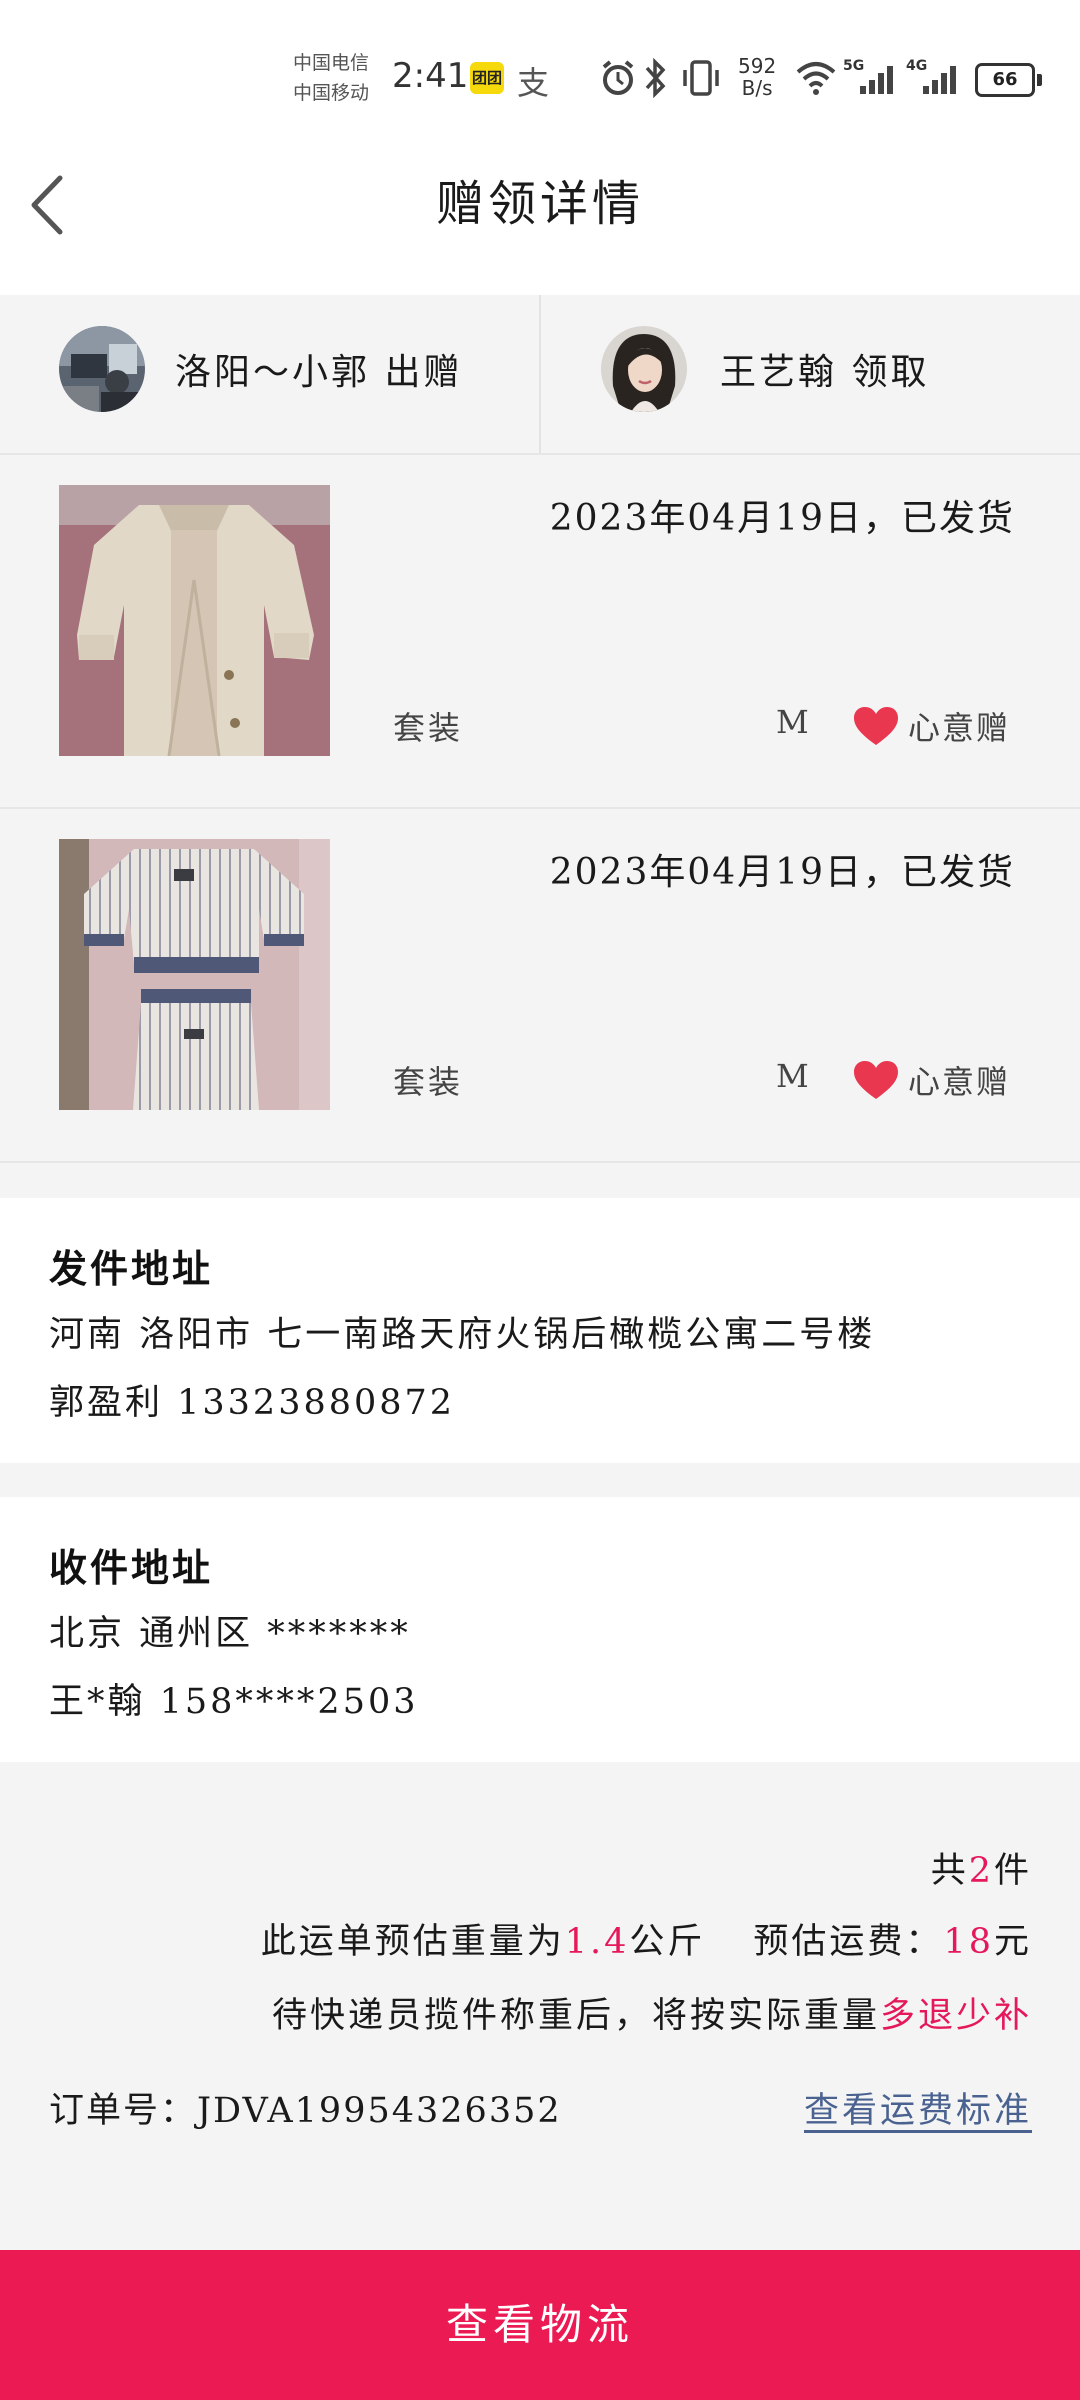 The width and height of the screenshot is (1080, 2400). Describe the element at coordinates (331, 93) in the screenshot. I see `carrier-2: 中国移动` at that location.